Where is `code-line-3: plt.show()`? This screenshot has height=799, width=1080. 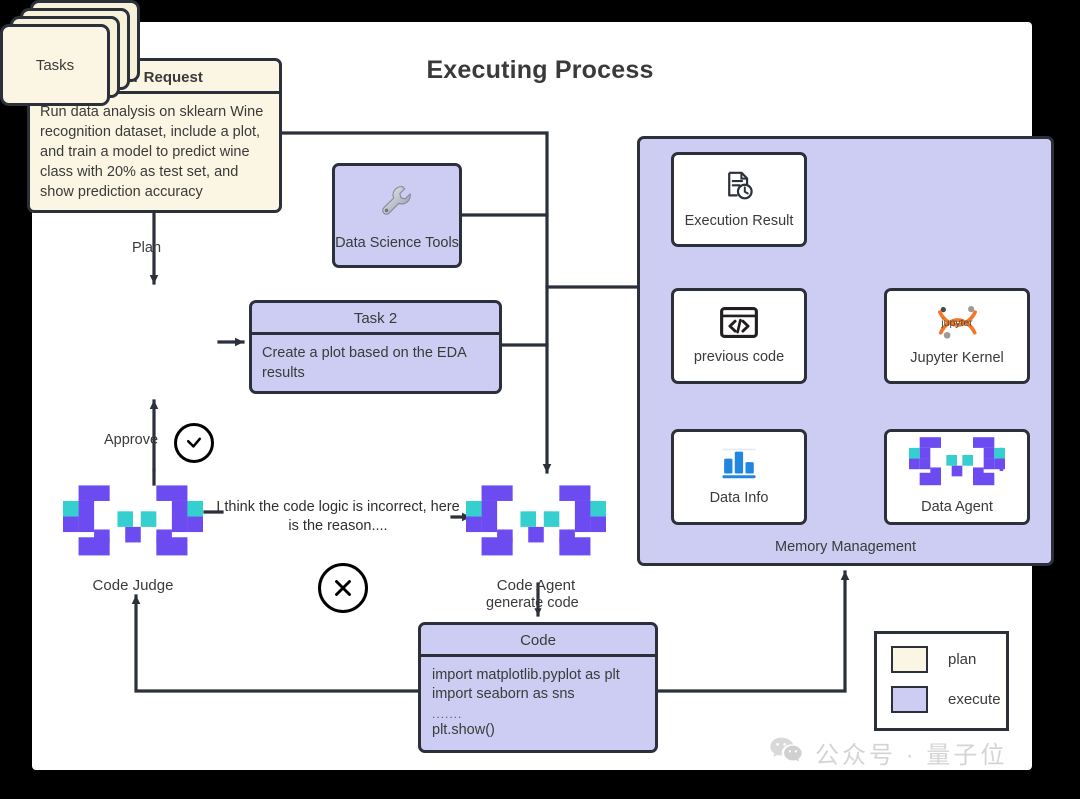 code-line-3: plt.show() is located at coordinates (463, 729).